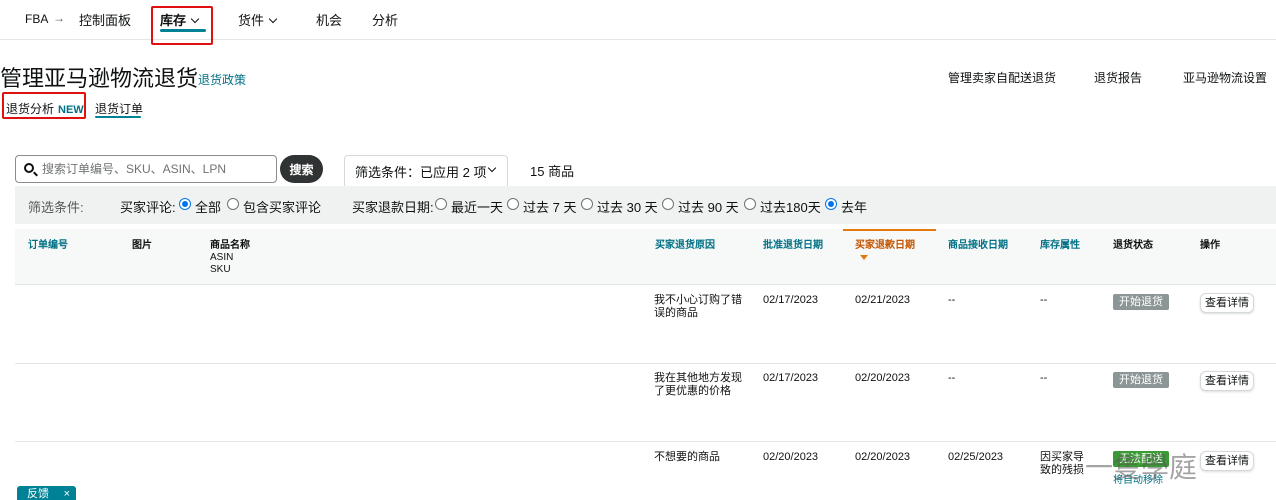 The width and height of the screenshot is (1276, 500). I want to click on radio-review-all, so click(185, 204).